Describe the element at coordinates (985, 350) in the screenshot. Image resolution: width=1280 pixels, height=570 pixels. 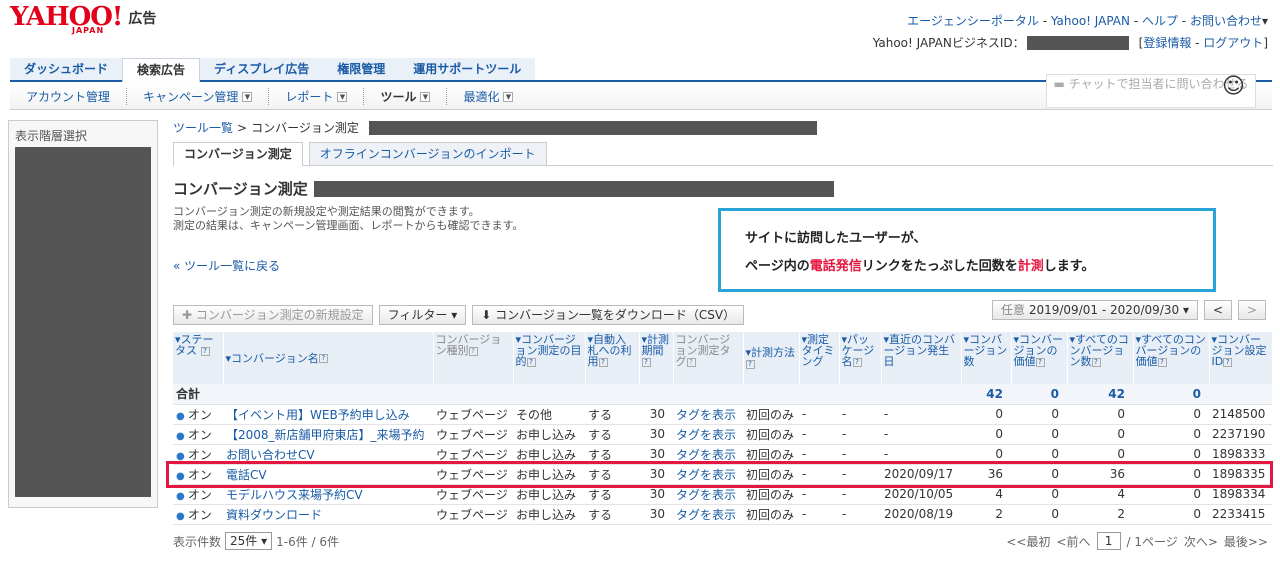
I see `col-label: コンバージョン数` at that location.